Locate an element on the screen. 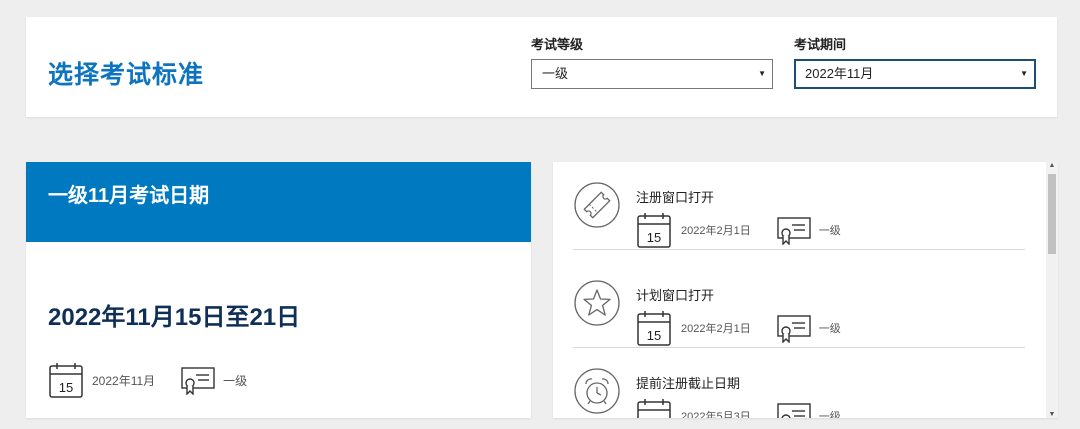 This screenshot has height=429, width=1080. event-date: 2022年5月3日 is located at coordinates (716, 414).